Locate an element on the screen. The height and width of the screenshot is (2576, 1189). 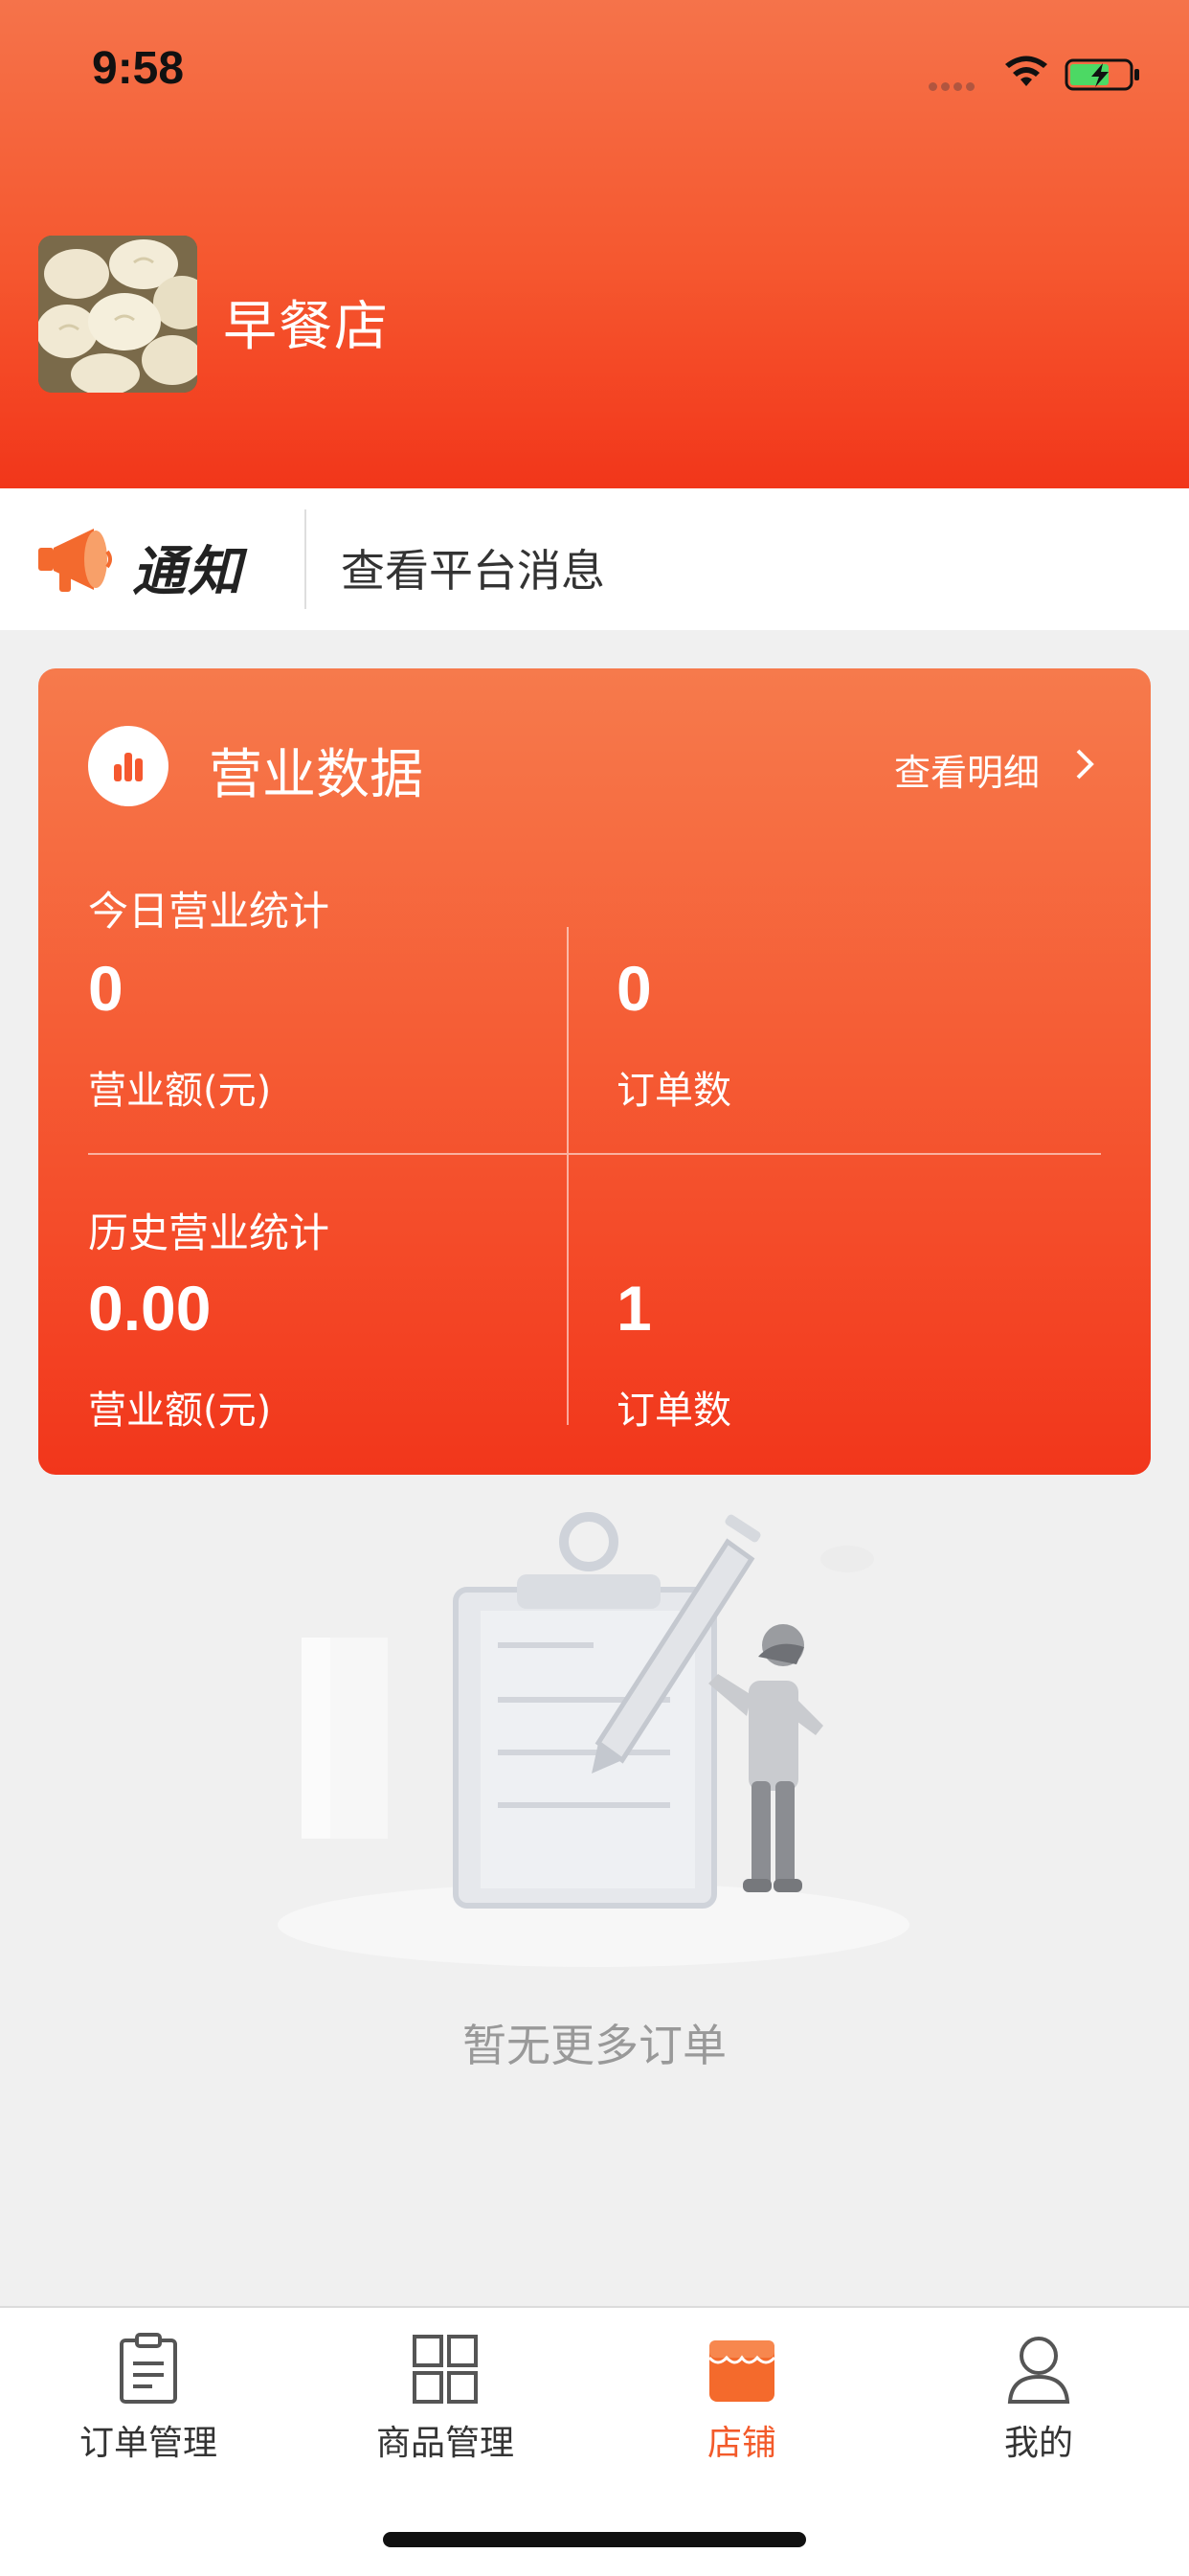
battery-icon is located at coordinates (1102, 74).